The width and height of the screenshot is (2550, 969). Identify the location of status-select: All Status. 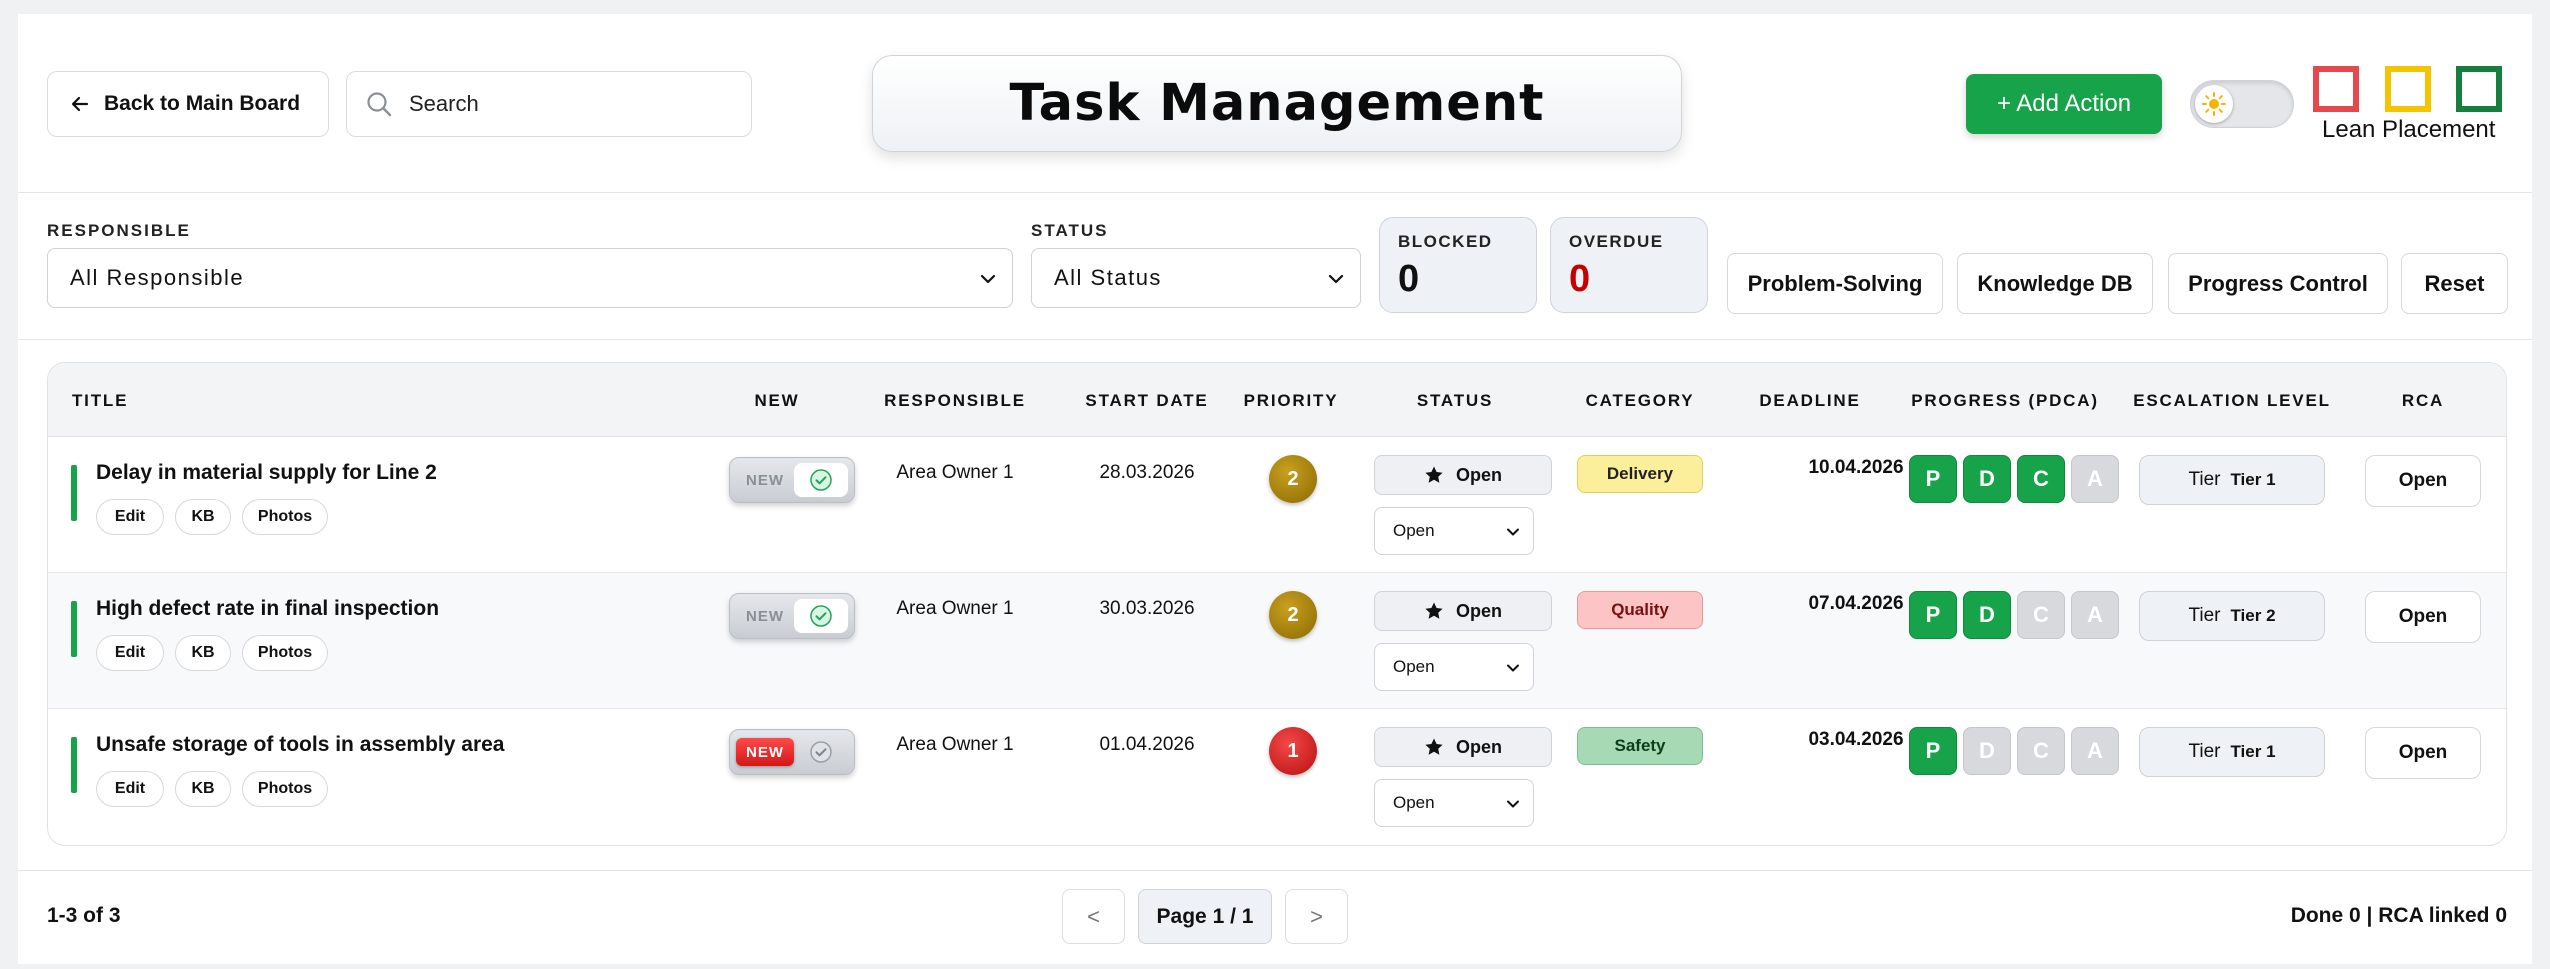
(1196, 278).